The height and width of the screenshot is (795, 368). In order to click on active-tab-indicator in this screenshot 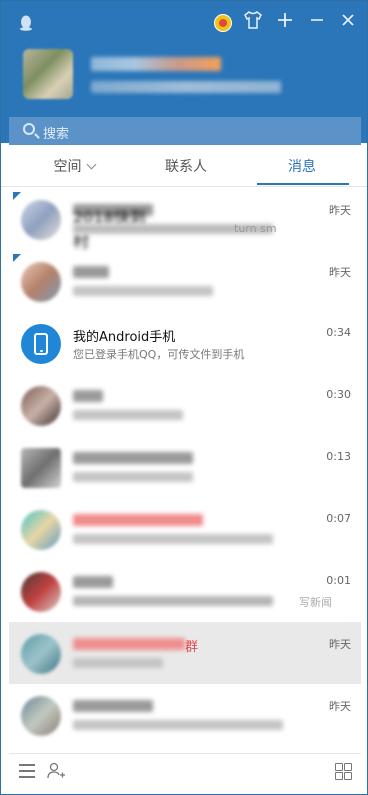, I will do `click(303, 184)`.